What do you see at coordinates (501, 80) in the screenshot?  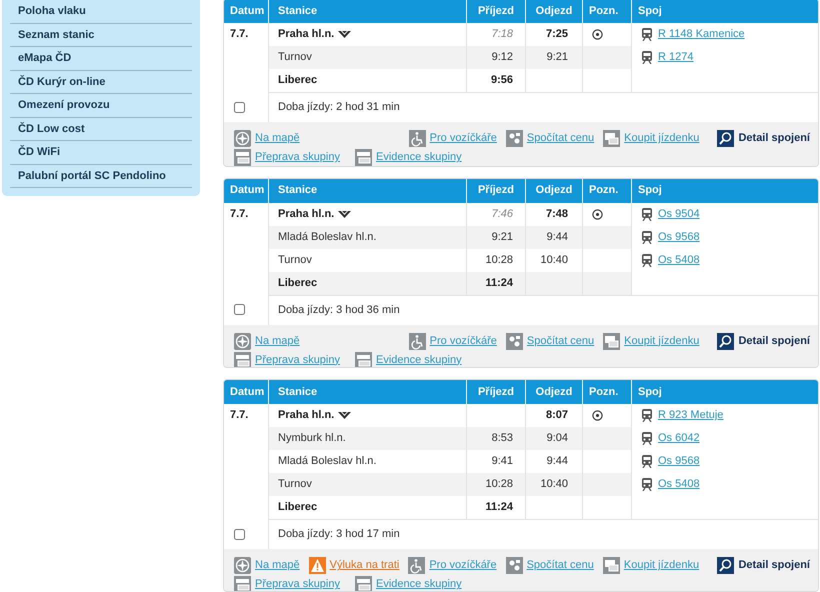 I see `arrival-time: 9:56` at bounding box center [501, 80].